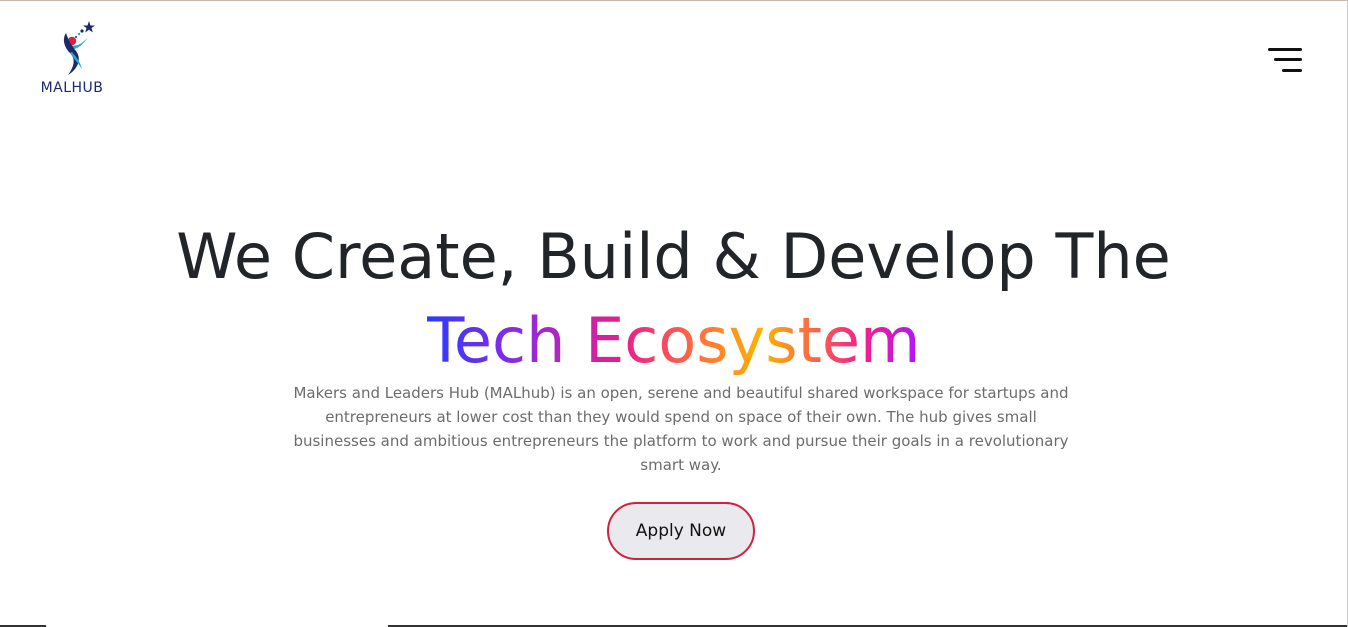  I want to click on brand-name: MALHUB, so click(72, 88).